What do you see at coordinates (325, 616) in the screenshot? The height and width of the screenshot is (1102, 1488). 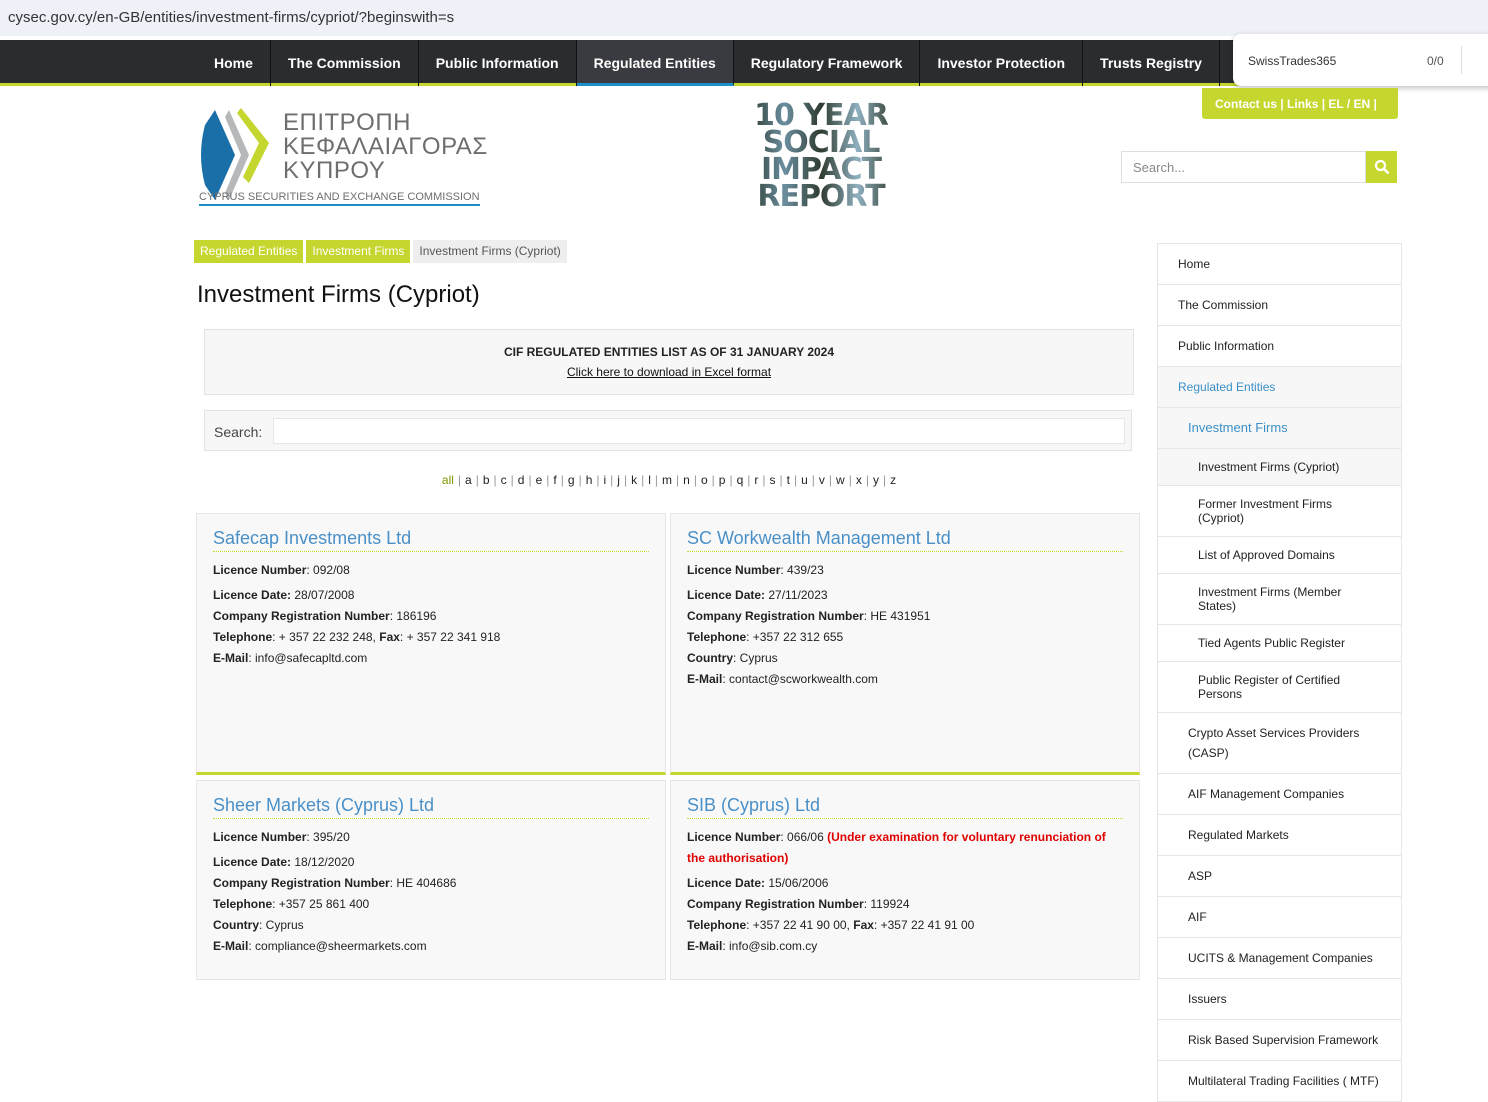 I see `firm-field: Company Registration Number: 186196` at bounding box center [325, 616].